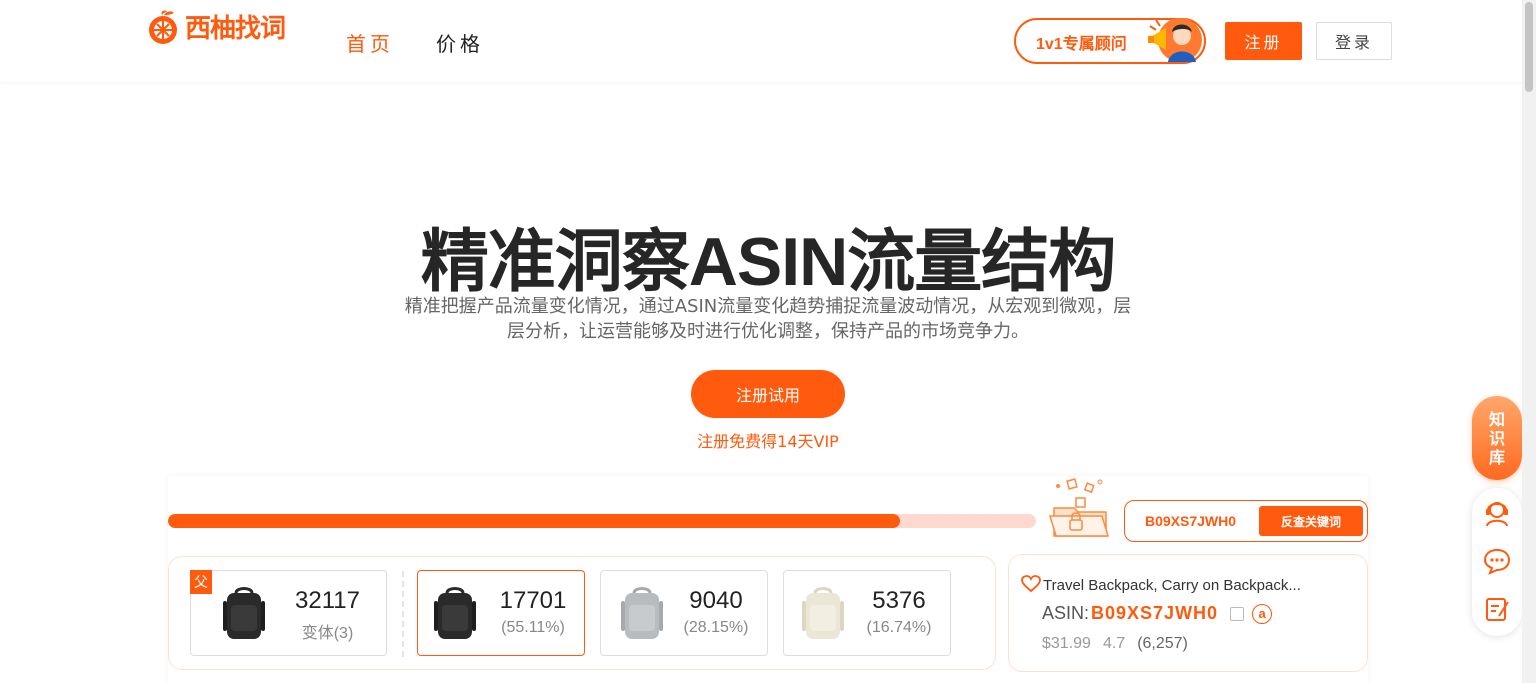 The image size is (1536, 683). What do you see at coordinates (899, 627) in the screenshot?
I see `variant-sub: (16.74%)` at bounding box center [899, 627].